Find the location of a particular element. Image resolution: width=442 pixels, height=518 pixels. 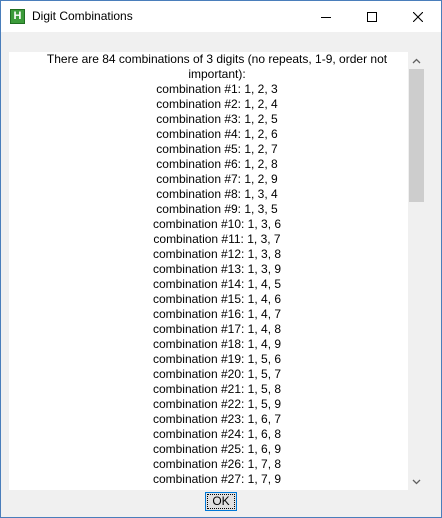

window-title: Digit Combinations is located at coordinates (82, 16).